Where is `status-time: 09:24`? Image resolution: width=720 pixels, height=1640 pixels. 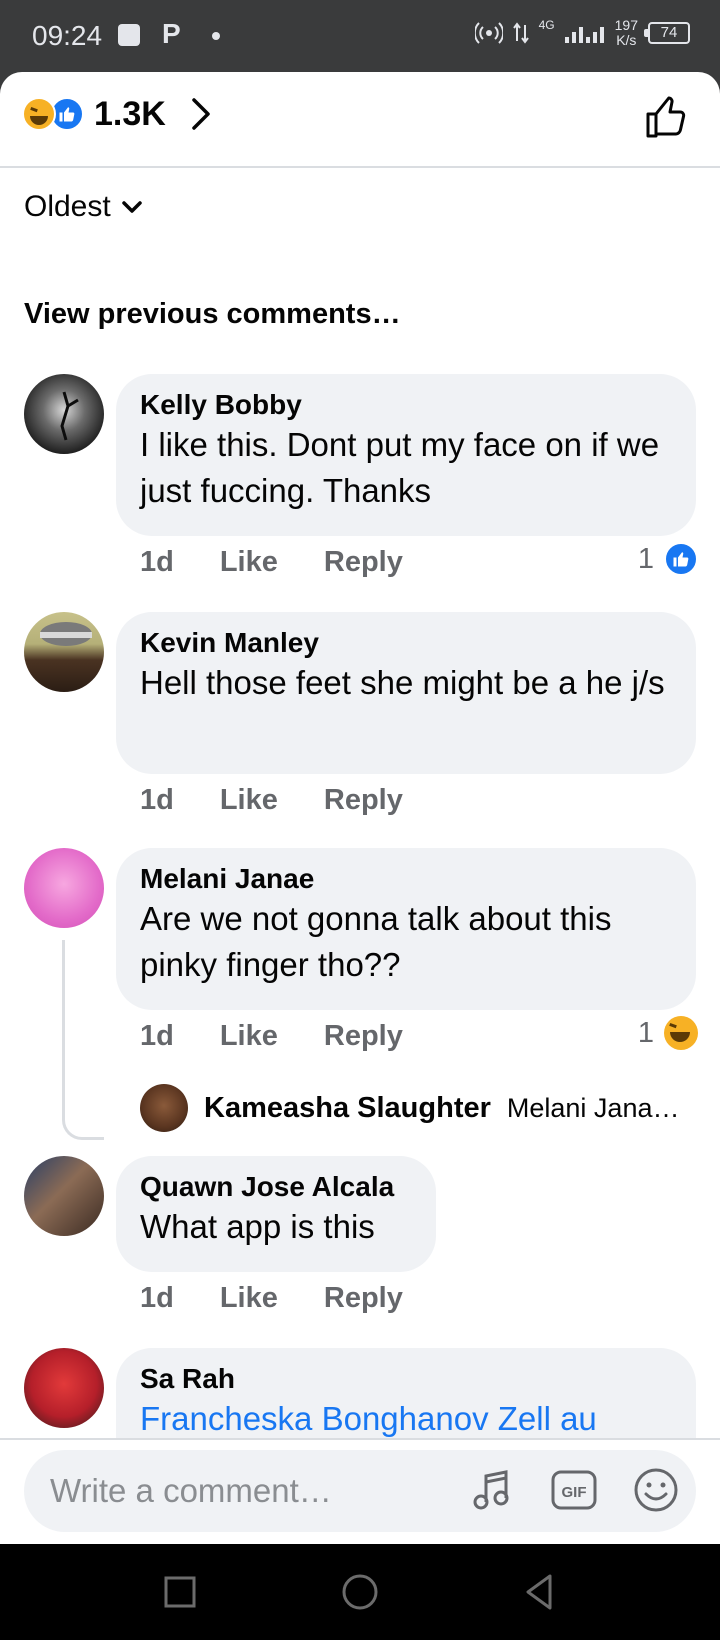
status-time: 09:24 is located at coordinates (67, 35).